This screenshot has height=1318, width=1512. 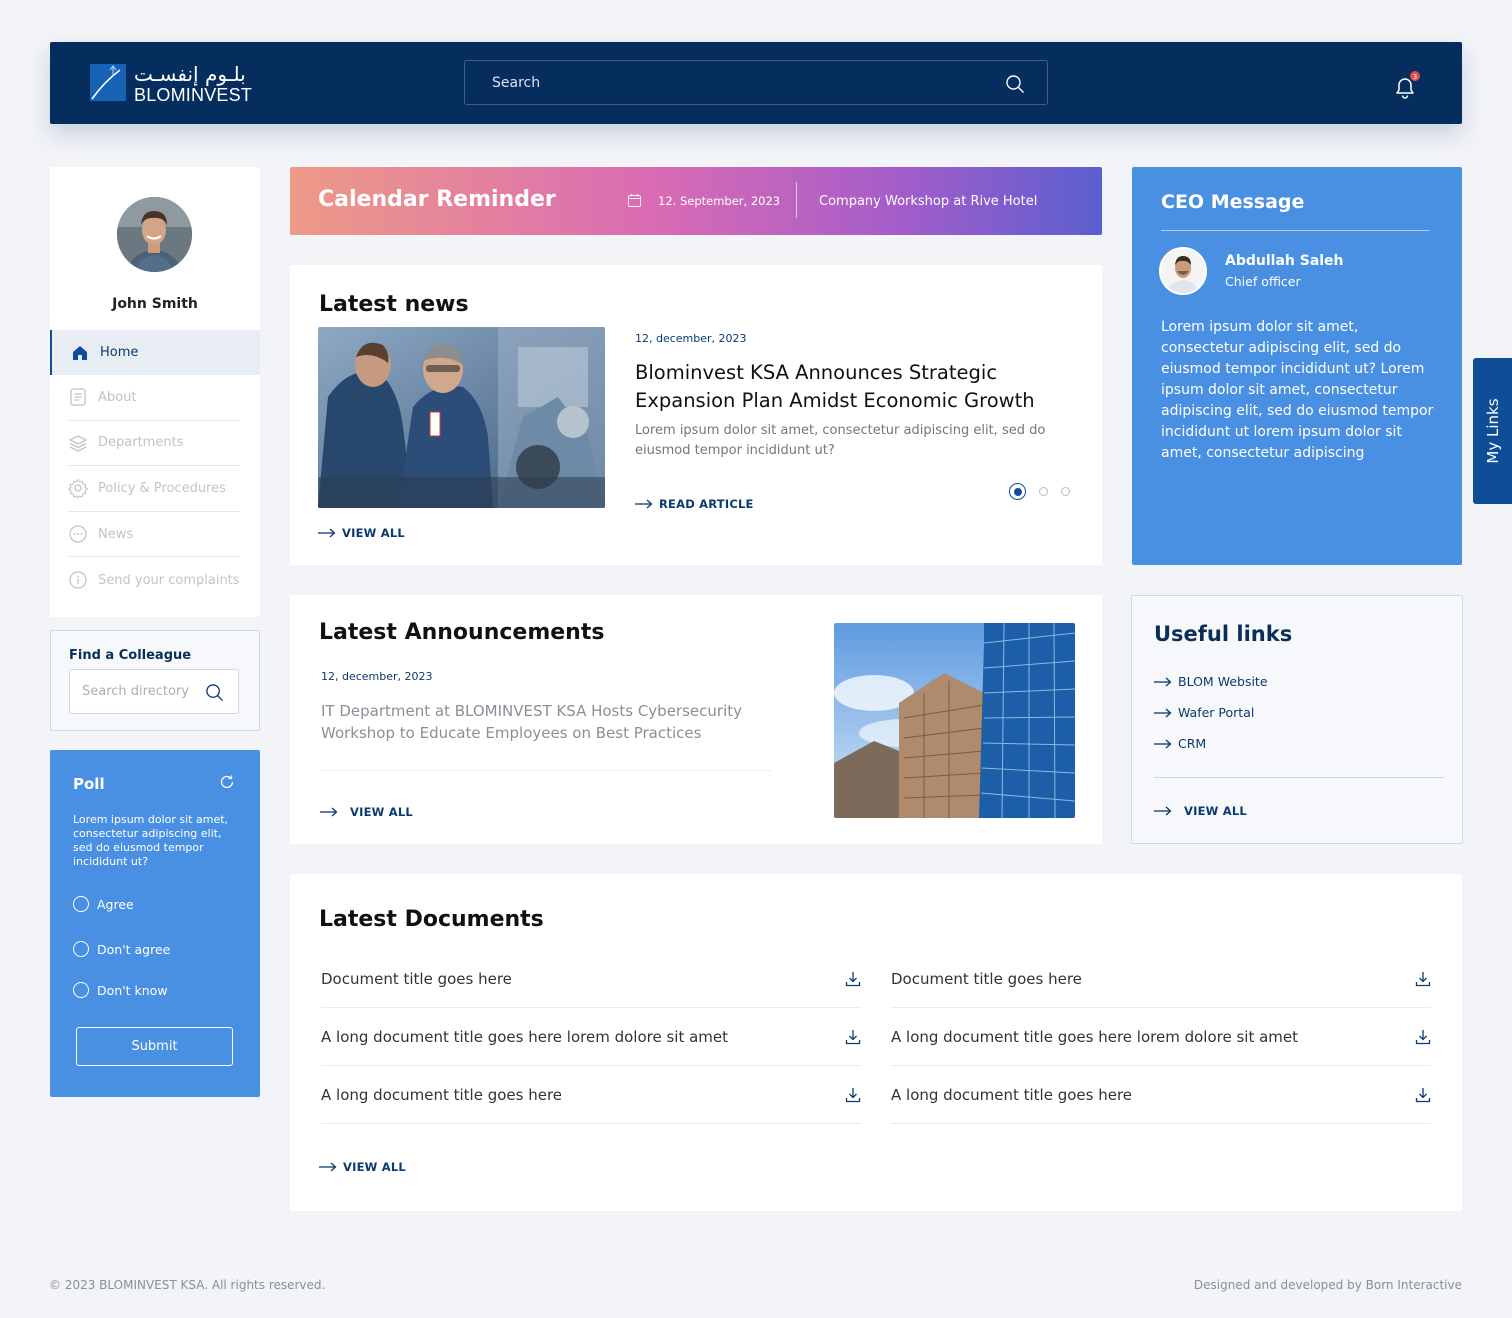 I want to click on poll-option-dont-agree: Don't agree, so click(x=121, y=949).